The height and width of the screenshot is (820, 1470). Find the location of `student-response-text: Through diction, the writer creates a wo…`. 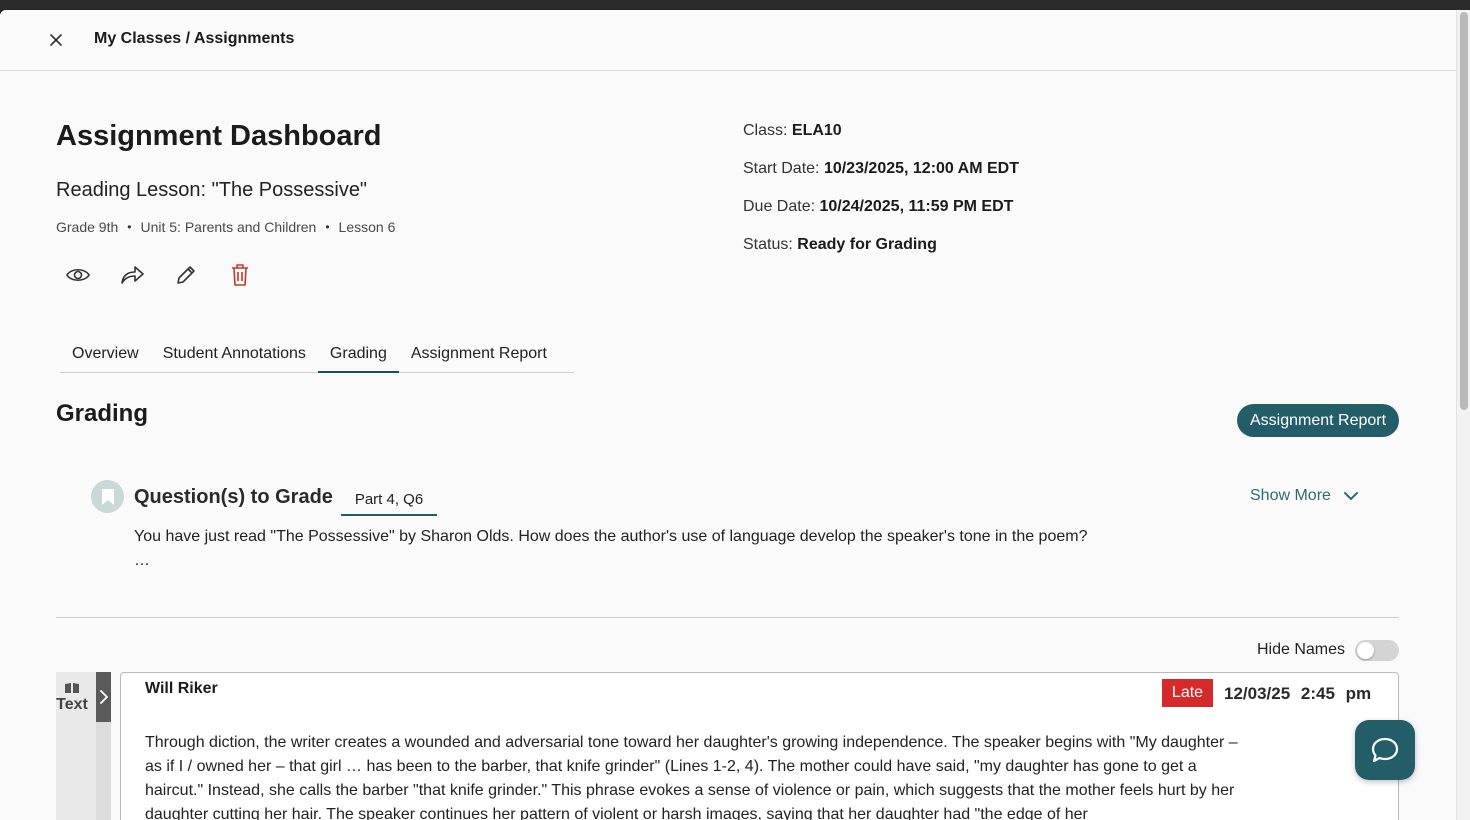

student-response-text: Through diction, the writer creates a wo… is located at coordinates (691, 777).